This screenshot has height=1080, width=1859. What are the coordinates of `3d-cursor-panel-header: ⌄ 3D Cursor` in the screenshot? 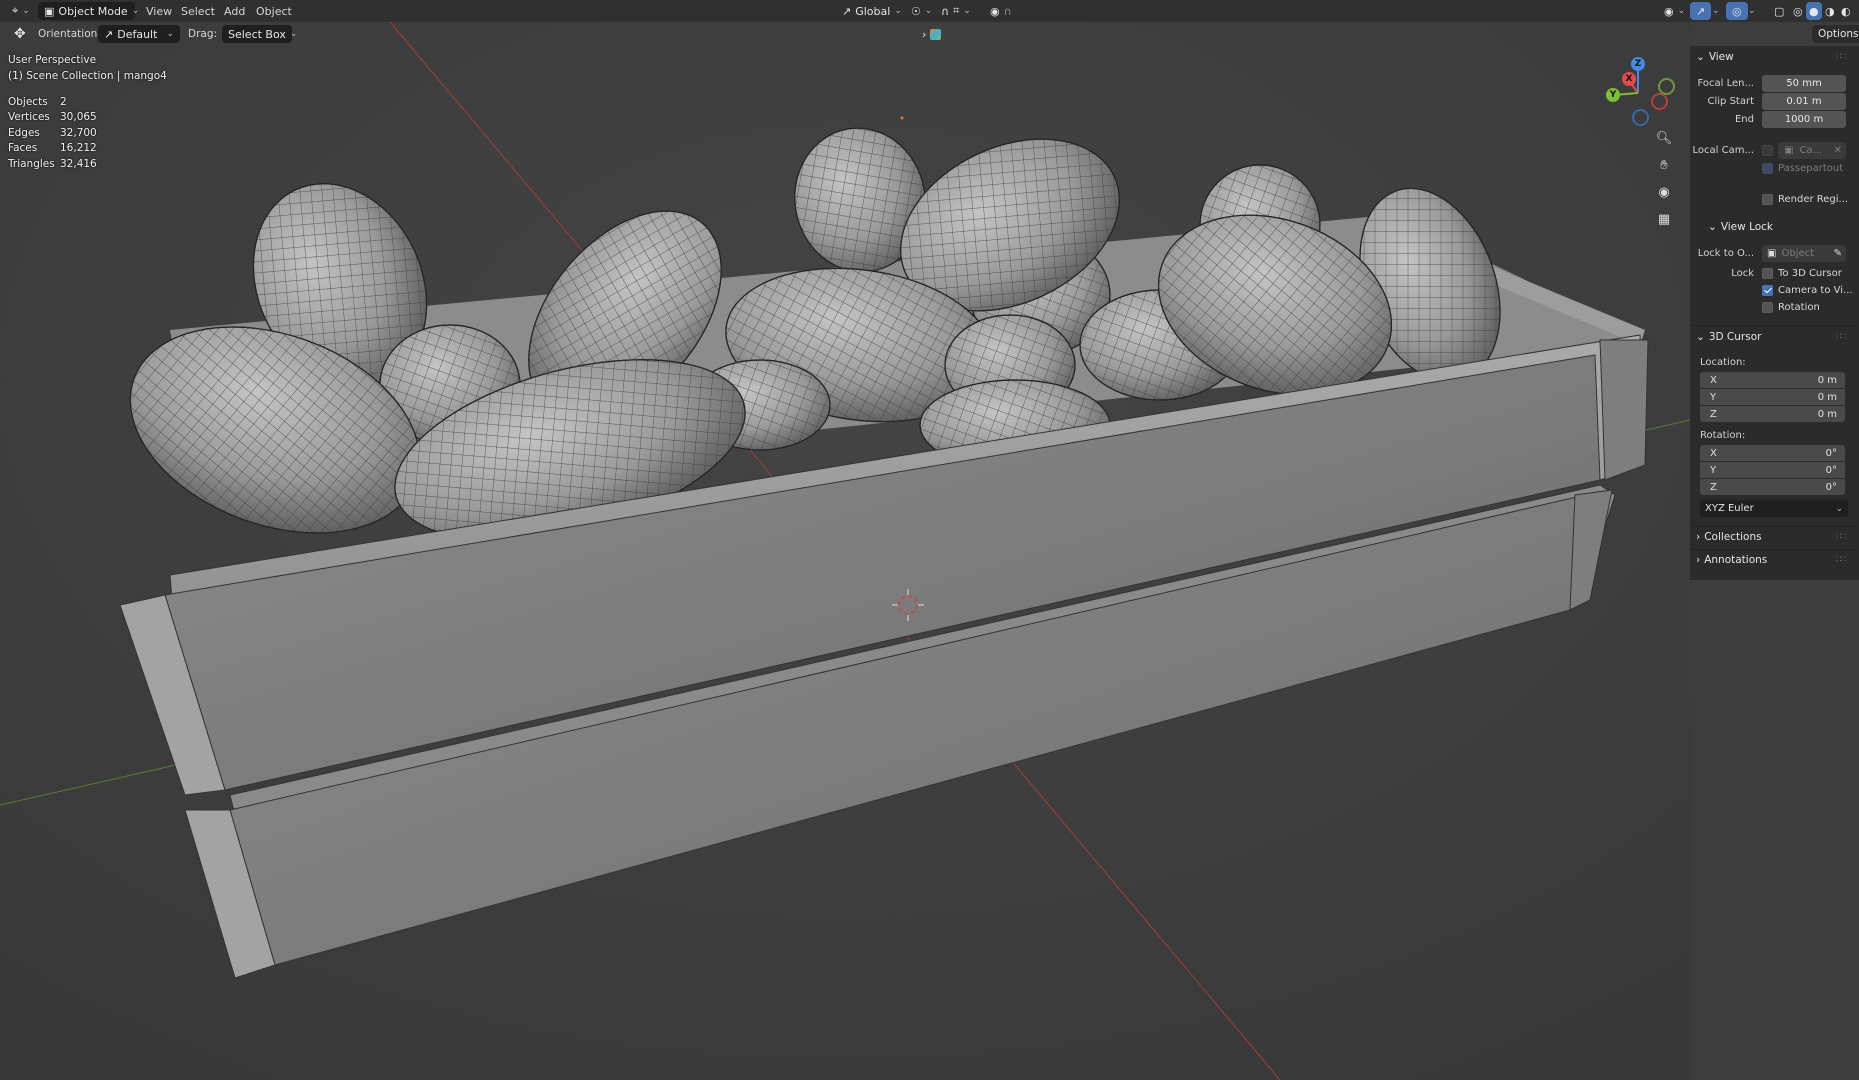 It's located at (1728, 337).